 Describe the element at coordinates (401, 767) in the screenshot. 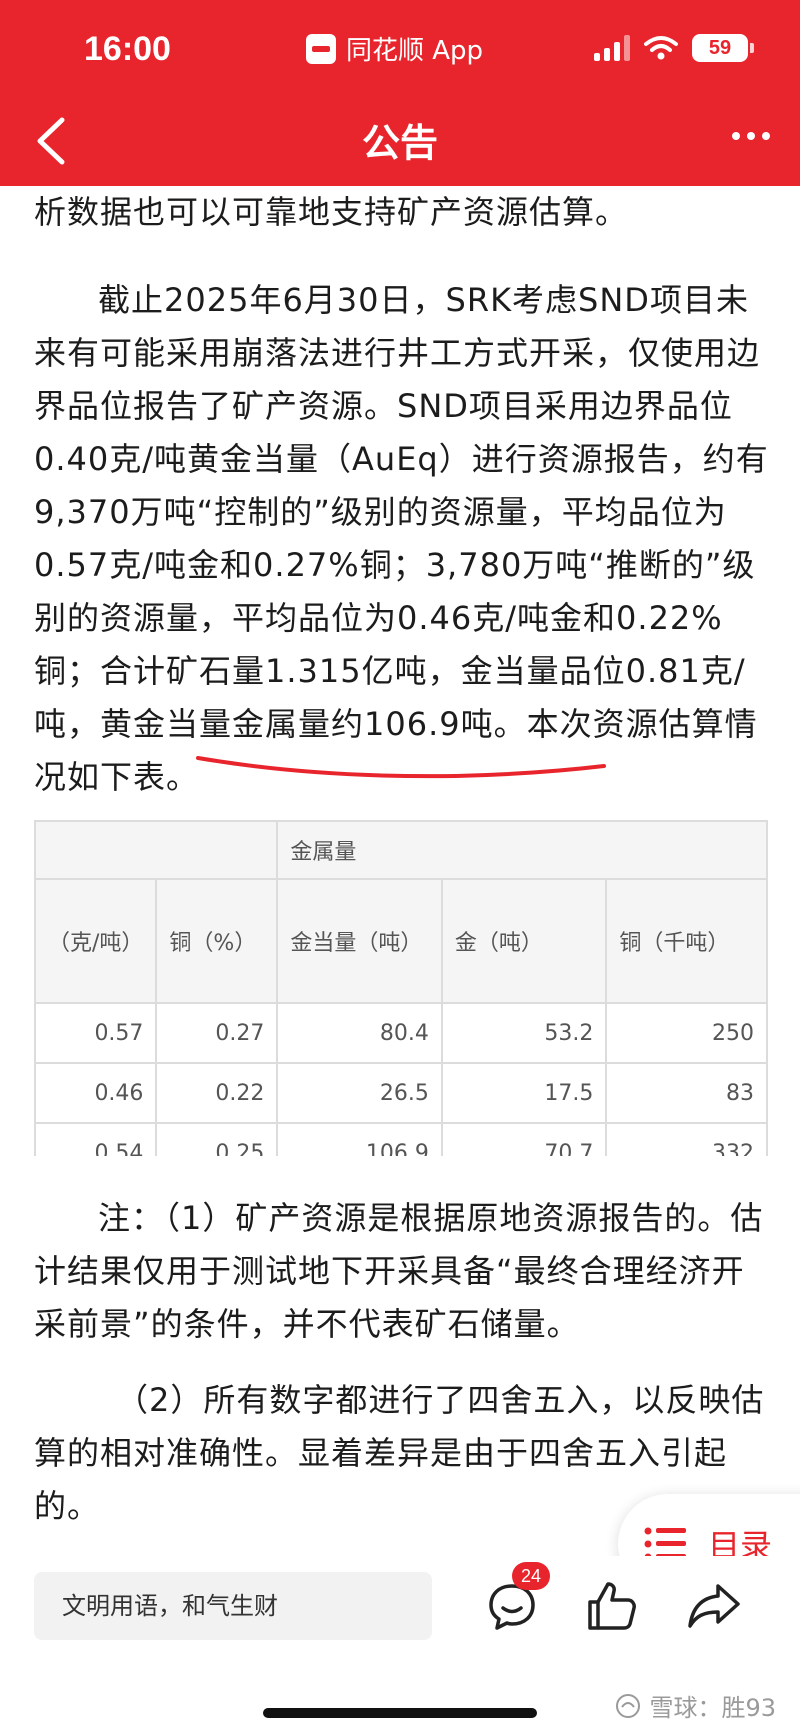

I see `red-underline-annotation` at that location.